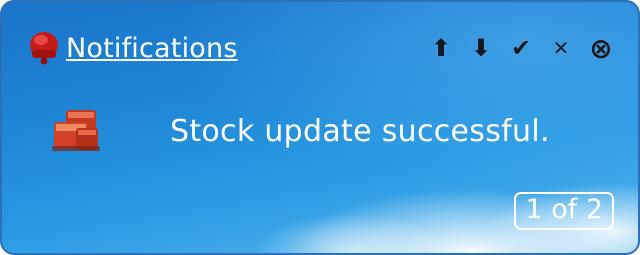 The height and width of the screenshot is (255, 640). I want to click on arrow-up-icon: ⬆, so click(441, 48).